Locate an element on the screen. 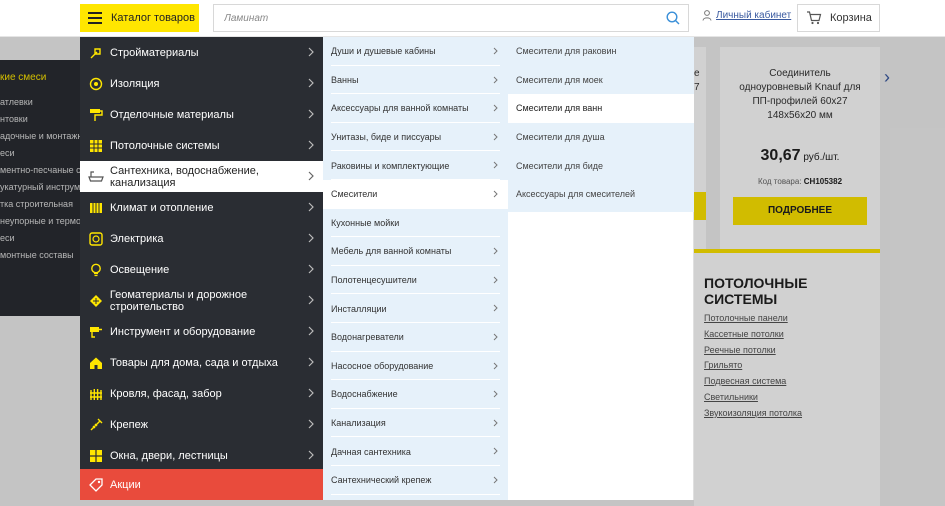 The height and width of the screenshot is (506, 945). submenu-item-label: Полотенцесушители is located at coordinates (374, 280).